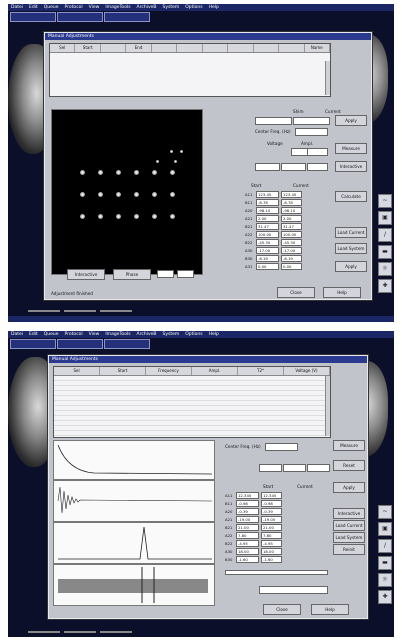 The image size is (402, 642). What do you see at coordinates (247, 535) in the screenshot?
I see `parameter-start-value: 7.80` at bounding box center [247, 535].